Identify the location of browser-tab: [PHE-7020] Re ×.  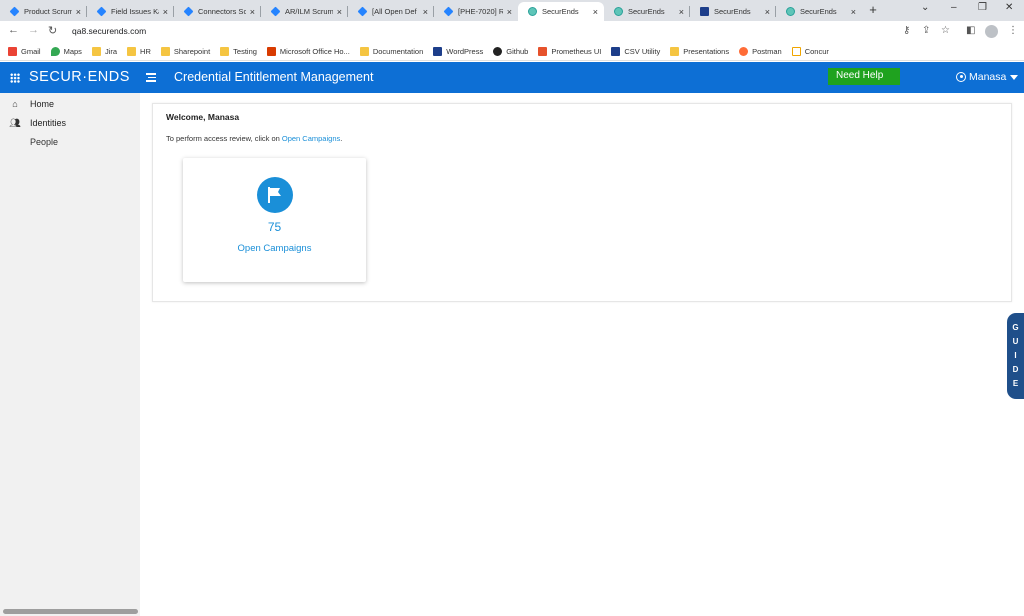
(476, 11).